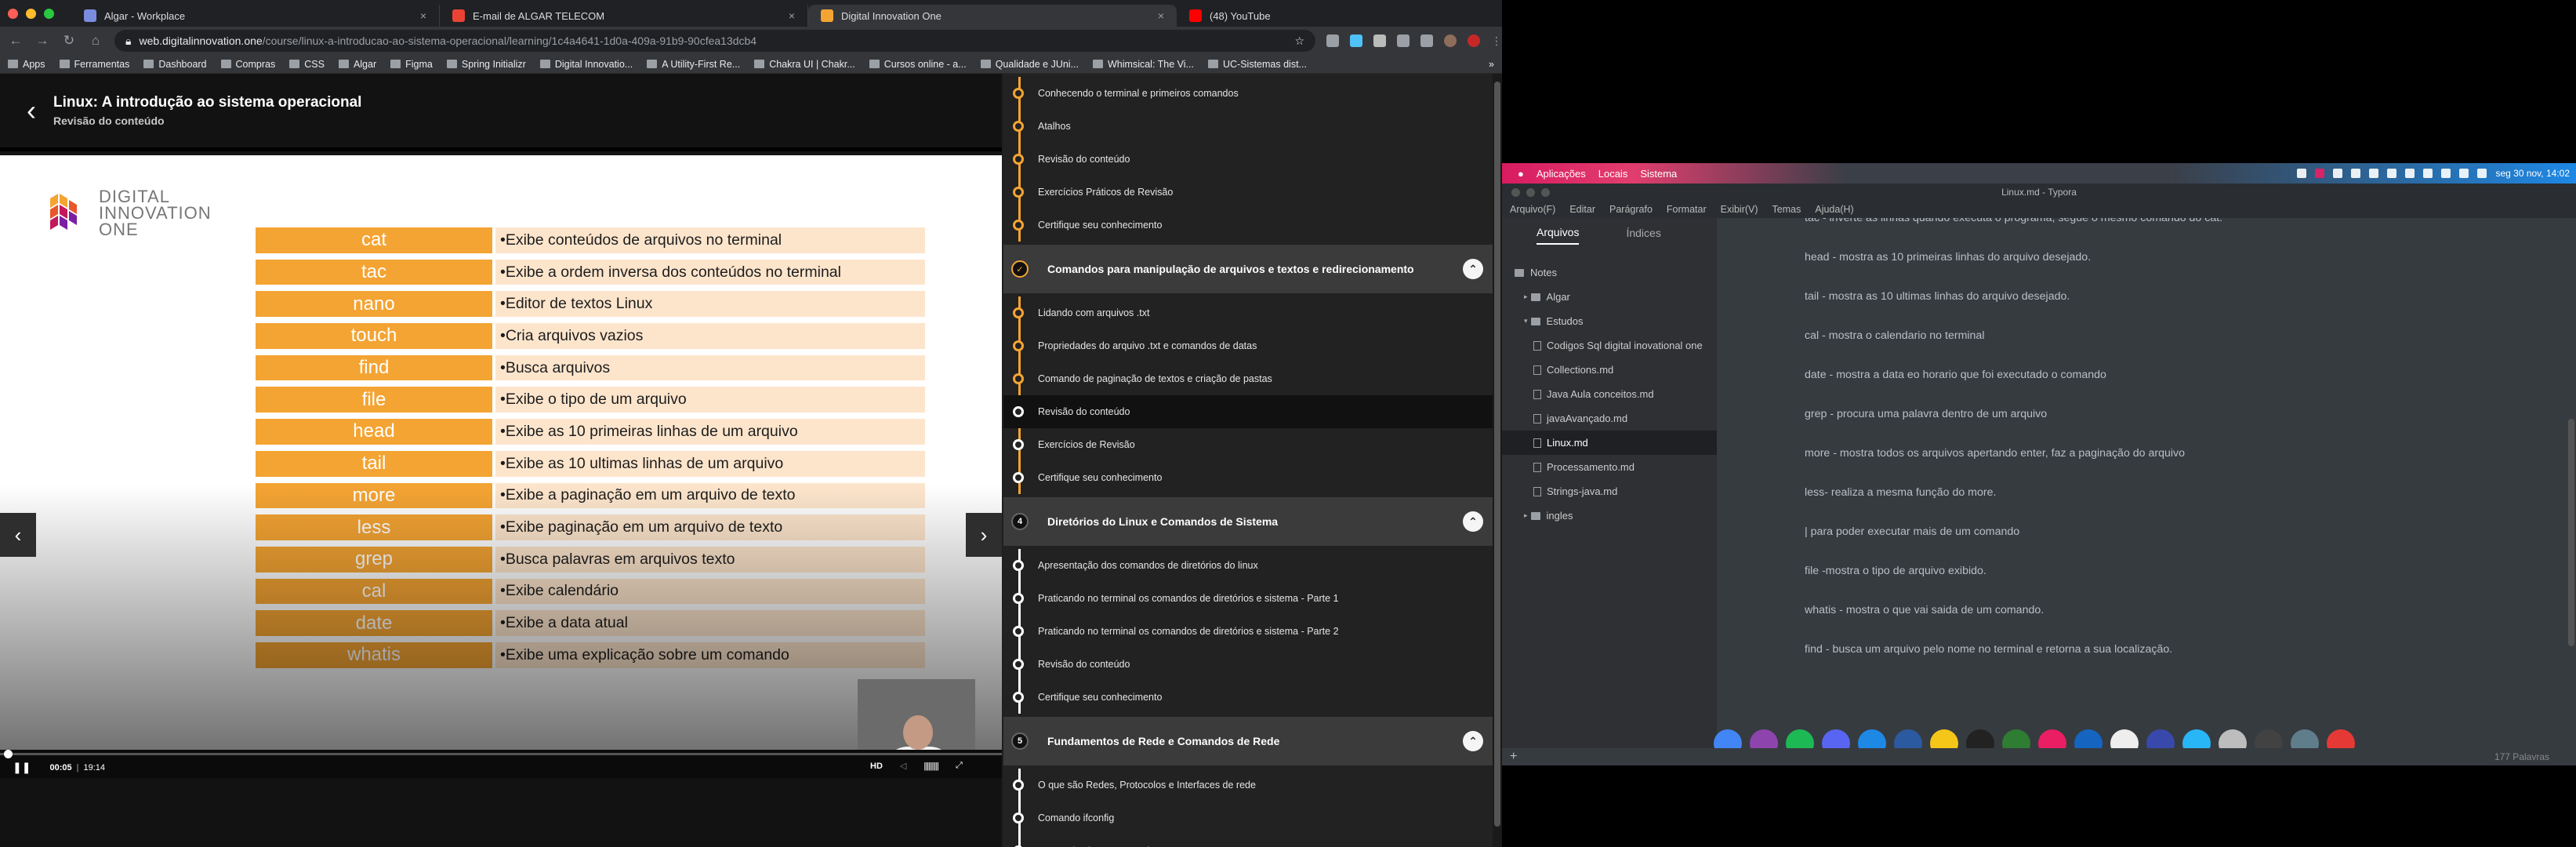 This screenshot has height=847, width=2576. What do you see at coordinates (13, 13) in the screenshot?
I see `close-window-button` at bounding box center [13, 13].